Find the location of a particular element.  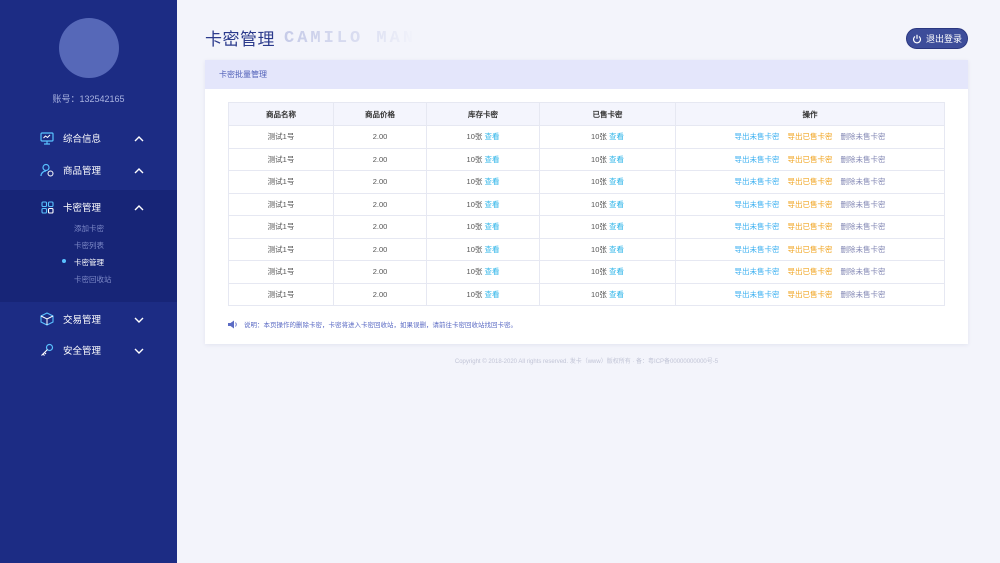

grid-icon is located at coordinates (47, 207).